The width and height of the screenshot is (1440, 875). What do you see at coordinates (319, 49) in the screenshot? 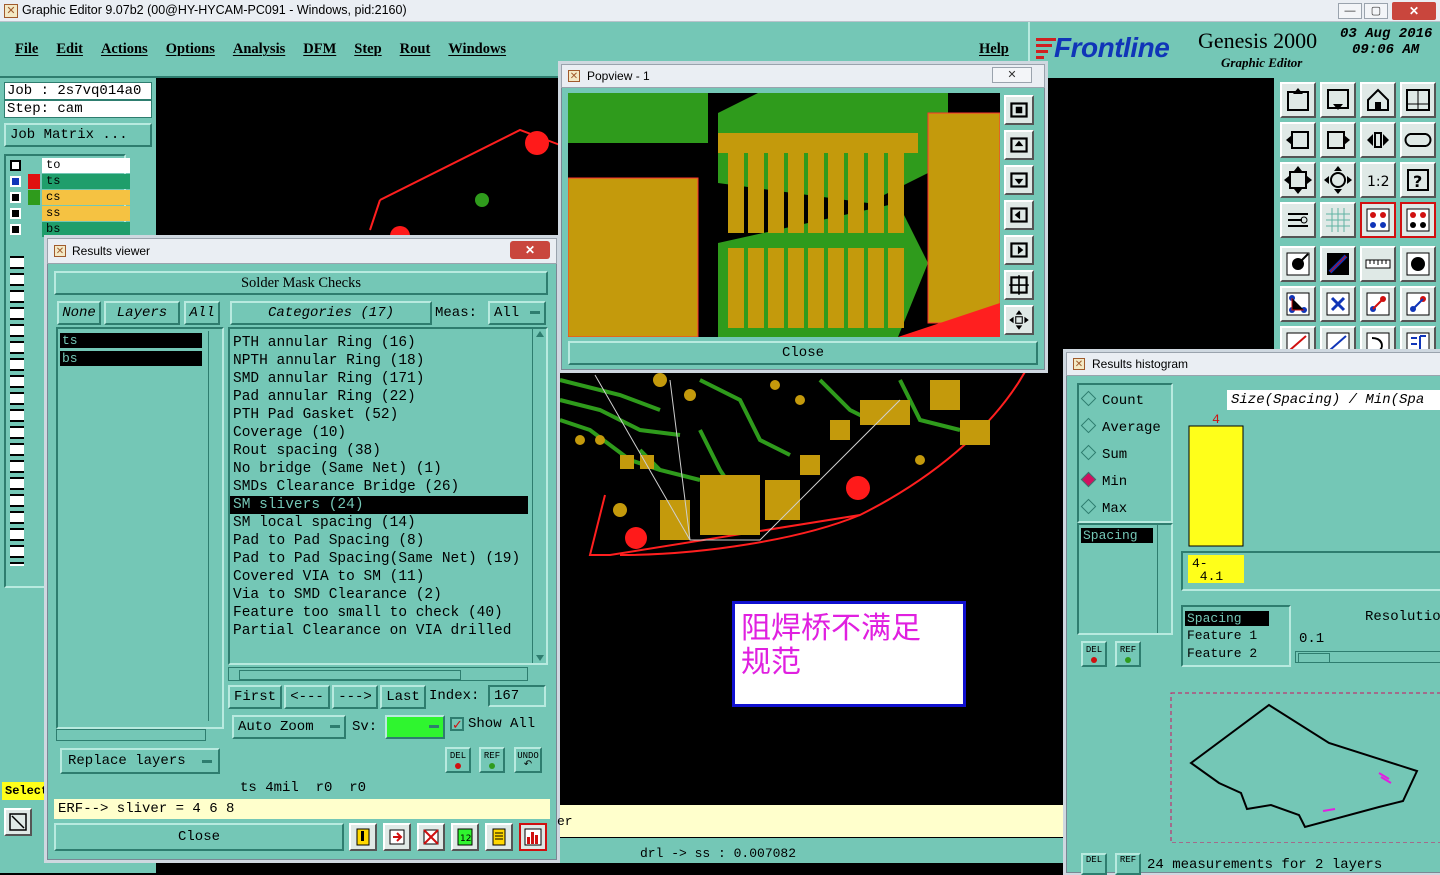
I see `menu-dfm: DFM` at bounding box center [319, 49].